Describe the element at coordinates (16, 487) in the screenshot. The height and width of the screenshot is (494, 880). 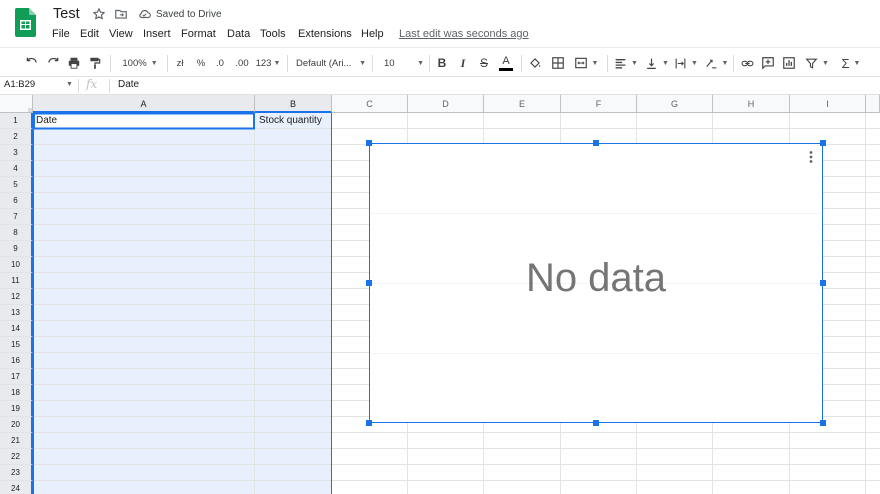
I see `row-header-24: 24` at that location.